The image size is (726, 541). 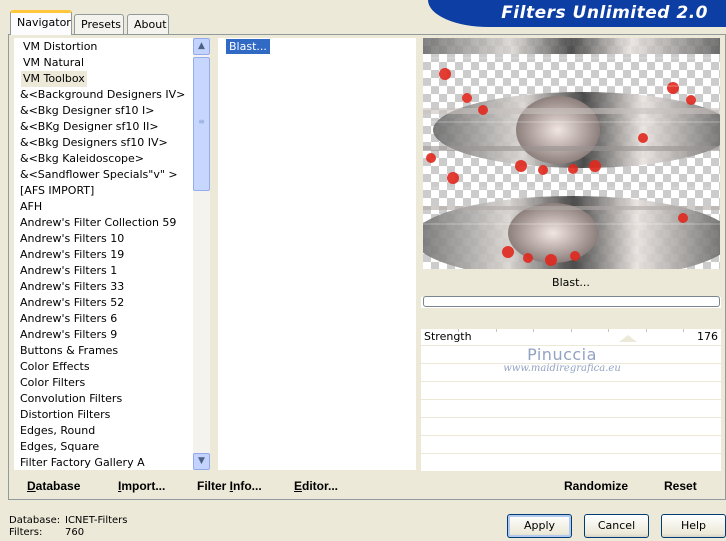 I want to click on list-item: Andrew's Filters 19, so click(x=72, y=255).